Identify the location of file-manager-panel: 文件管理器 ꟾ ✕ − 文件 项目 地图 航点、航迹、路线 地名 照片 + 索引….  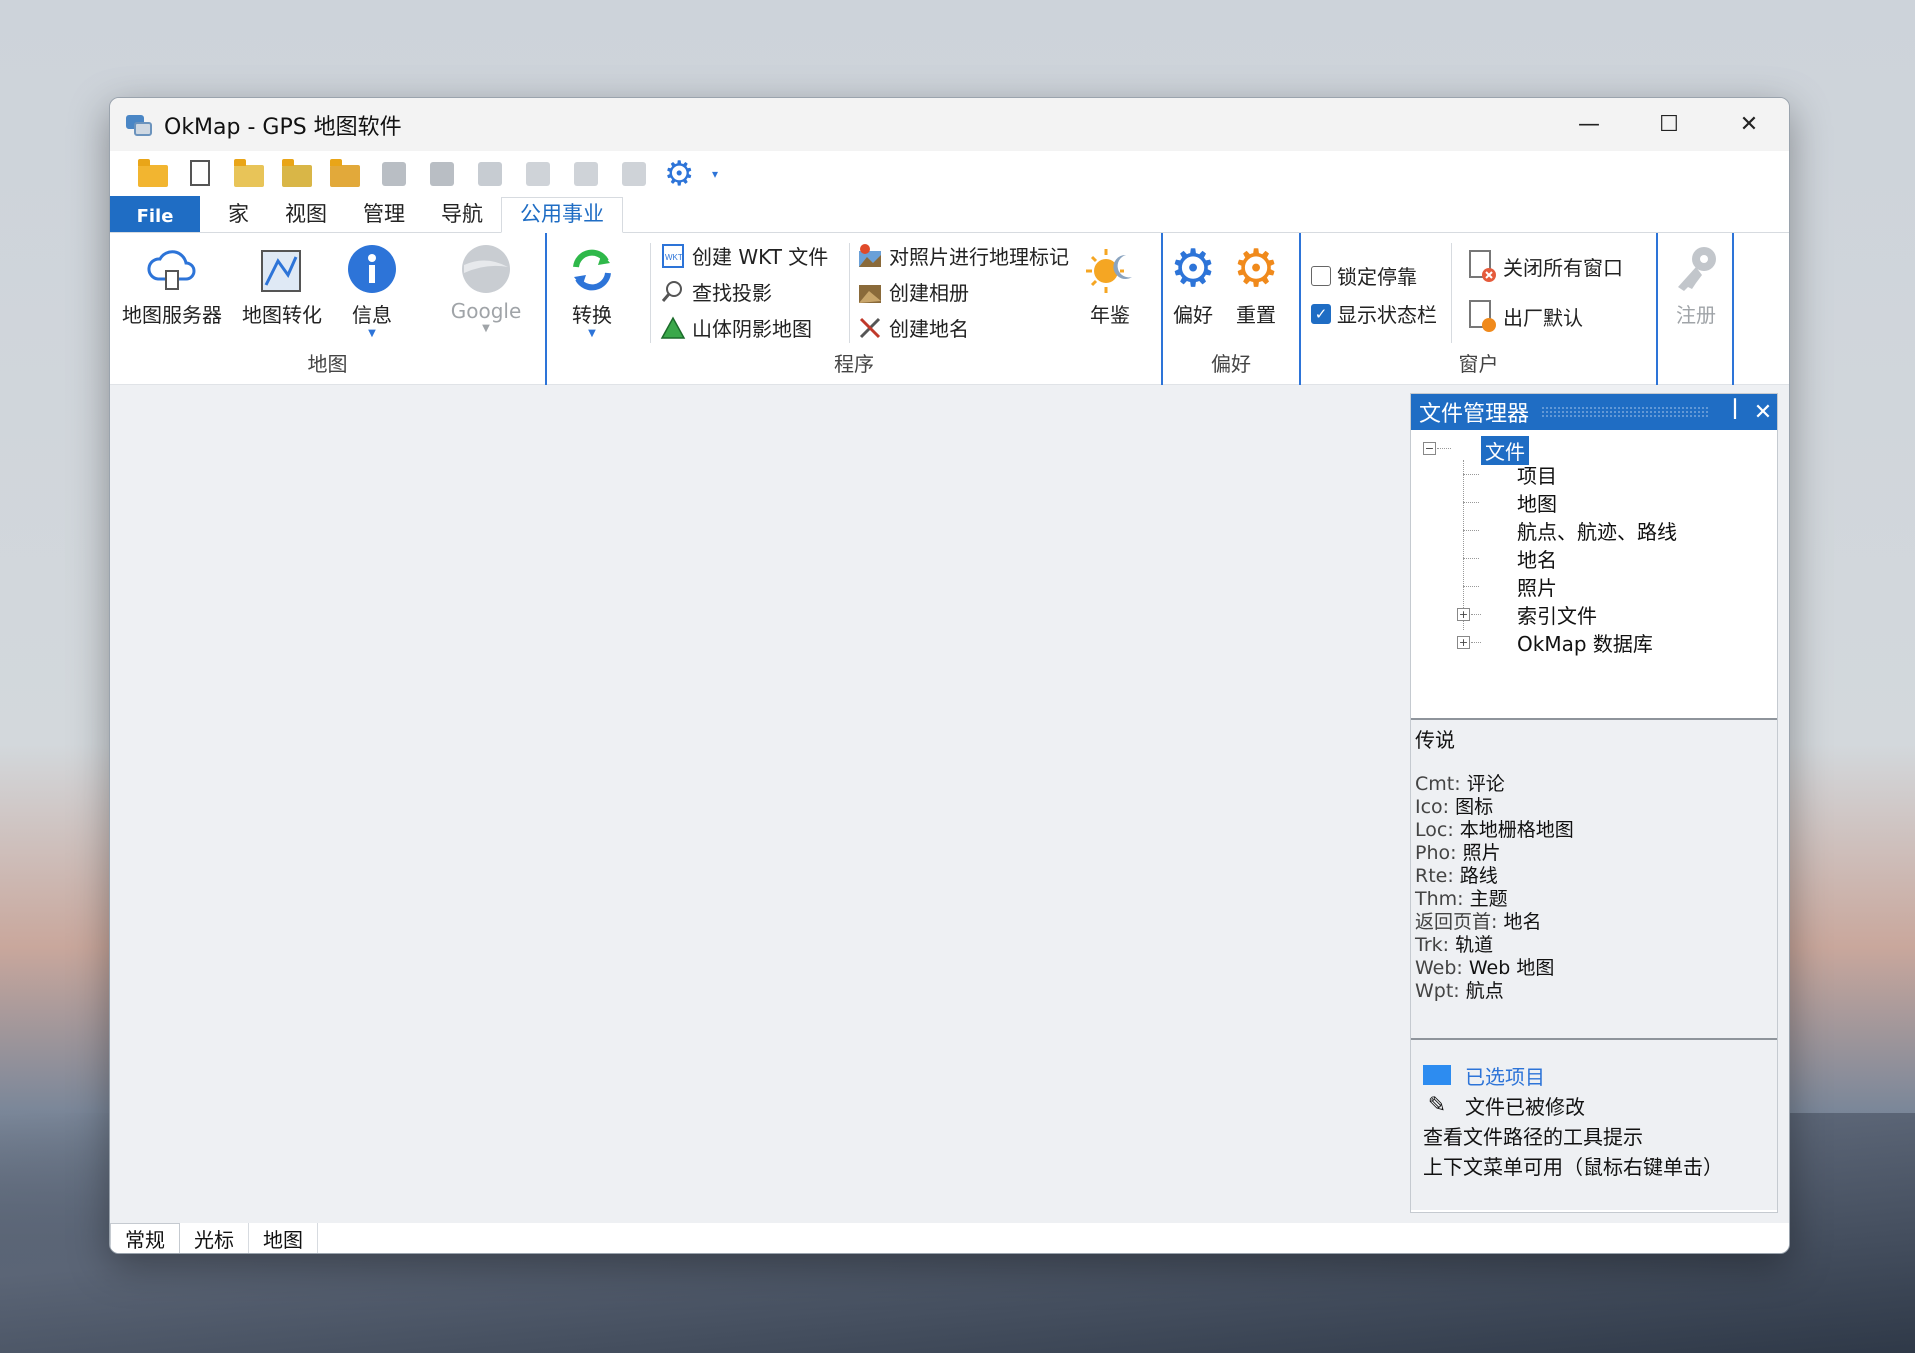
(1594, 803).